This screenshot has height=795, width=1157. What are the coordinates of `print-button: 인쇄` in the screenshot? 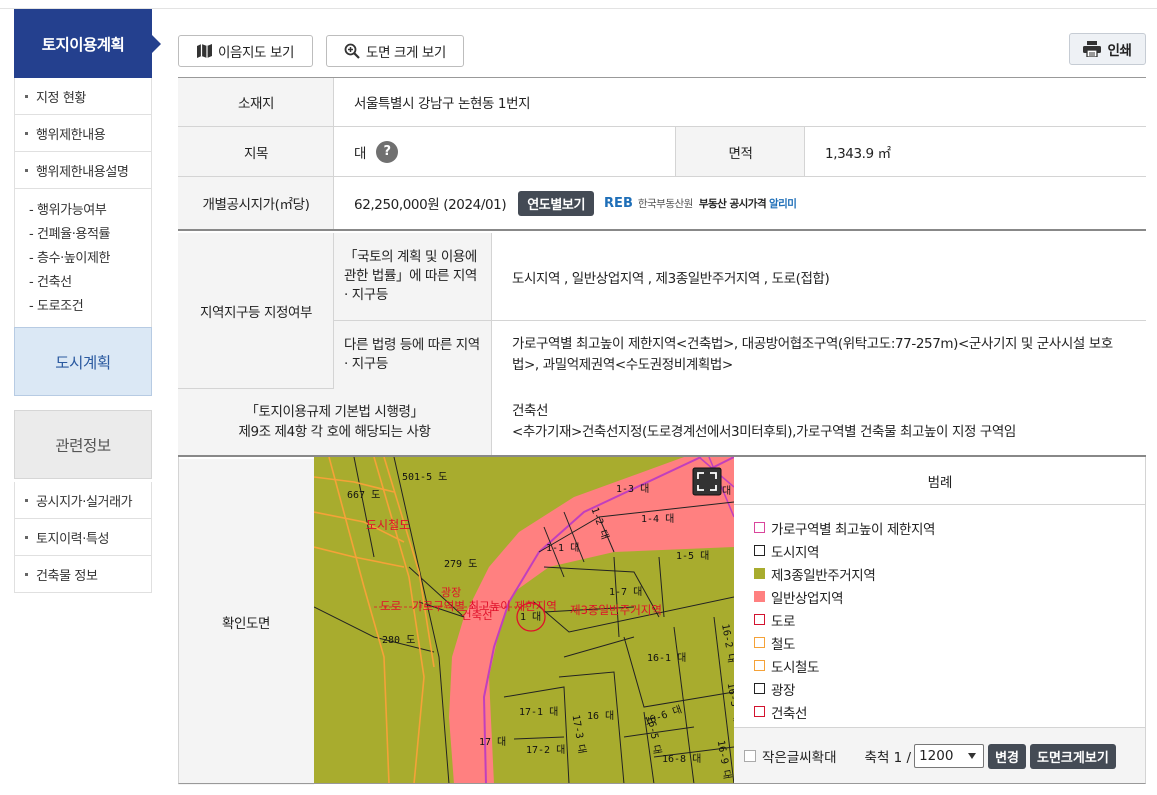 It's located at (1107, 49).